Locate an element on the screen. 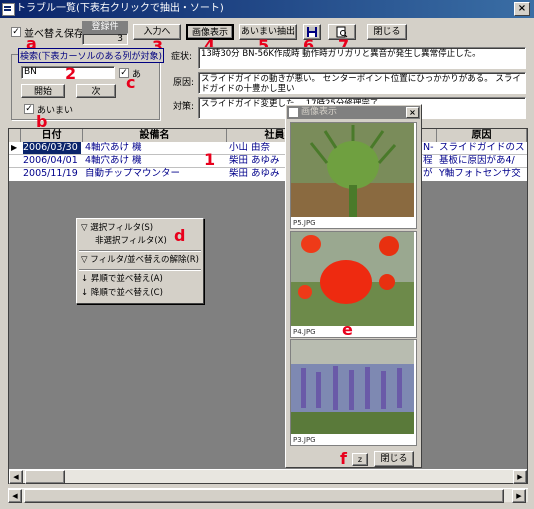 The height and width of the screenshot is (509, 534). table-row: ▶ 2006/03/30 4軸穴あけ 機 小山 由奈 N- スライドガイドのス is located at coordinates (268, 148).